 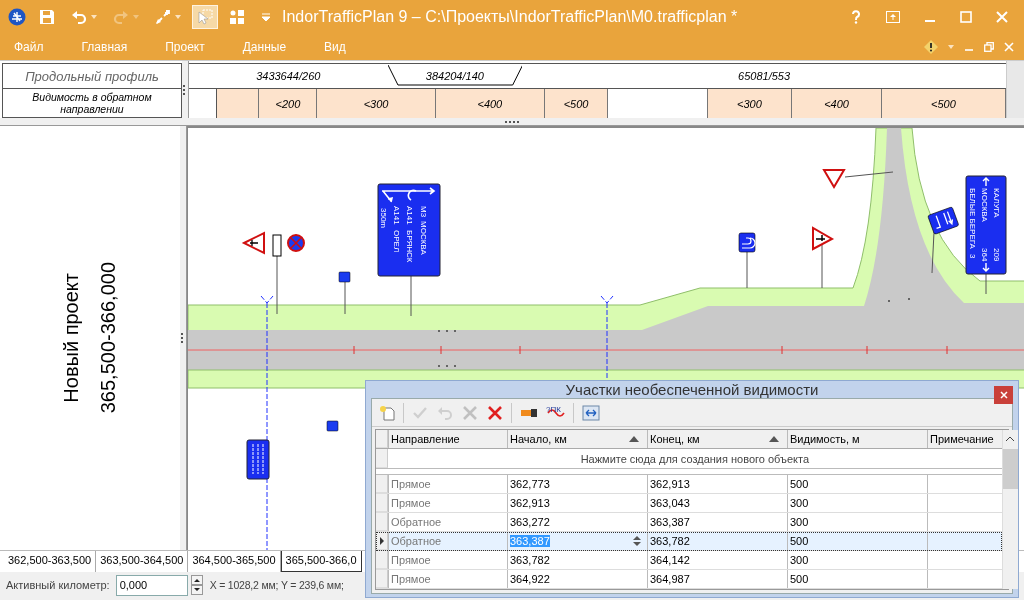 I want to click on redo-icon, so click(x=121, y=16).